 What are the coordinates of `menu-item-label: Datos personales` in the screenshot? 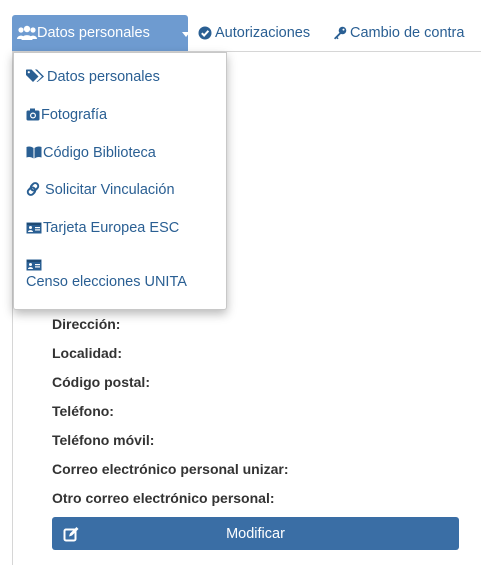 It's located at (103, 77).